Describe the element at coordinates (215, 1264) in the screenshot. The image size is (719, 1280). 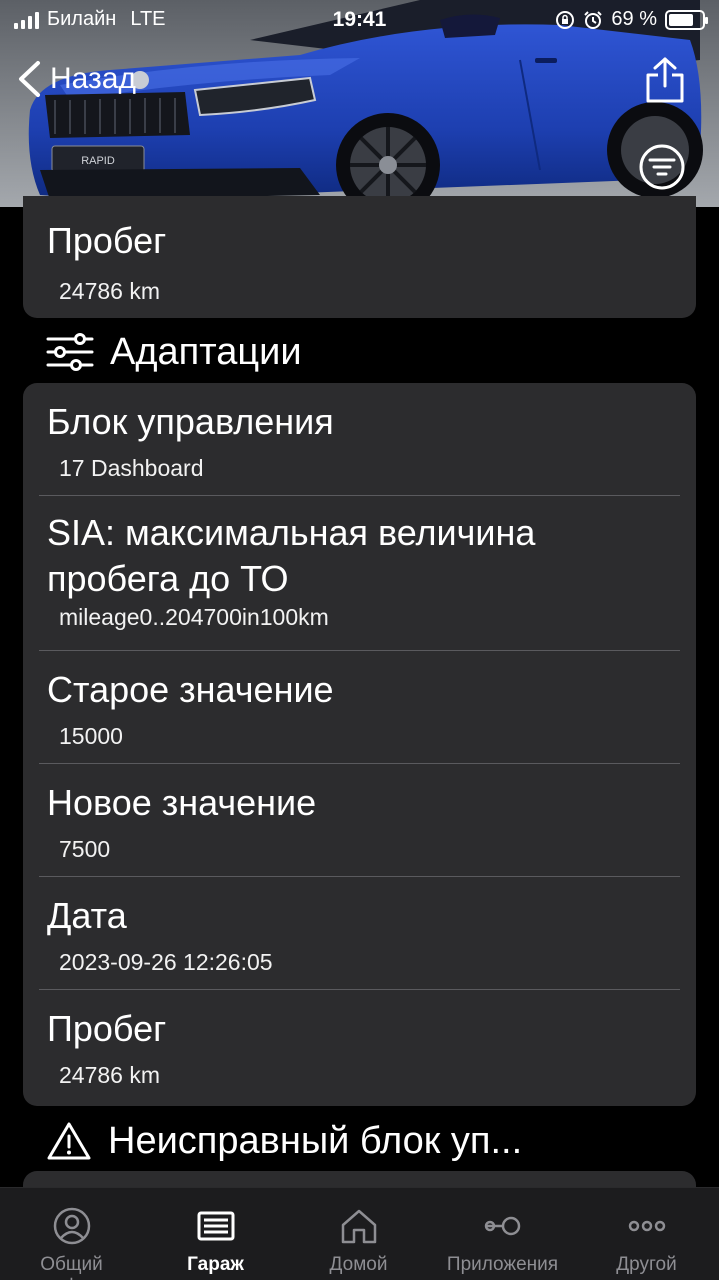
I see `tab-label: Гараж` at that location.